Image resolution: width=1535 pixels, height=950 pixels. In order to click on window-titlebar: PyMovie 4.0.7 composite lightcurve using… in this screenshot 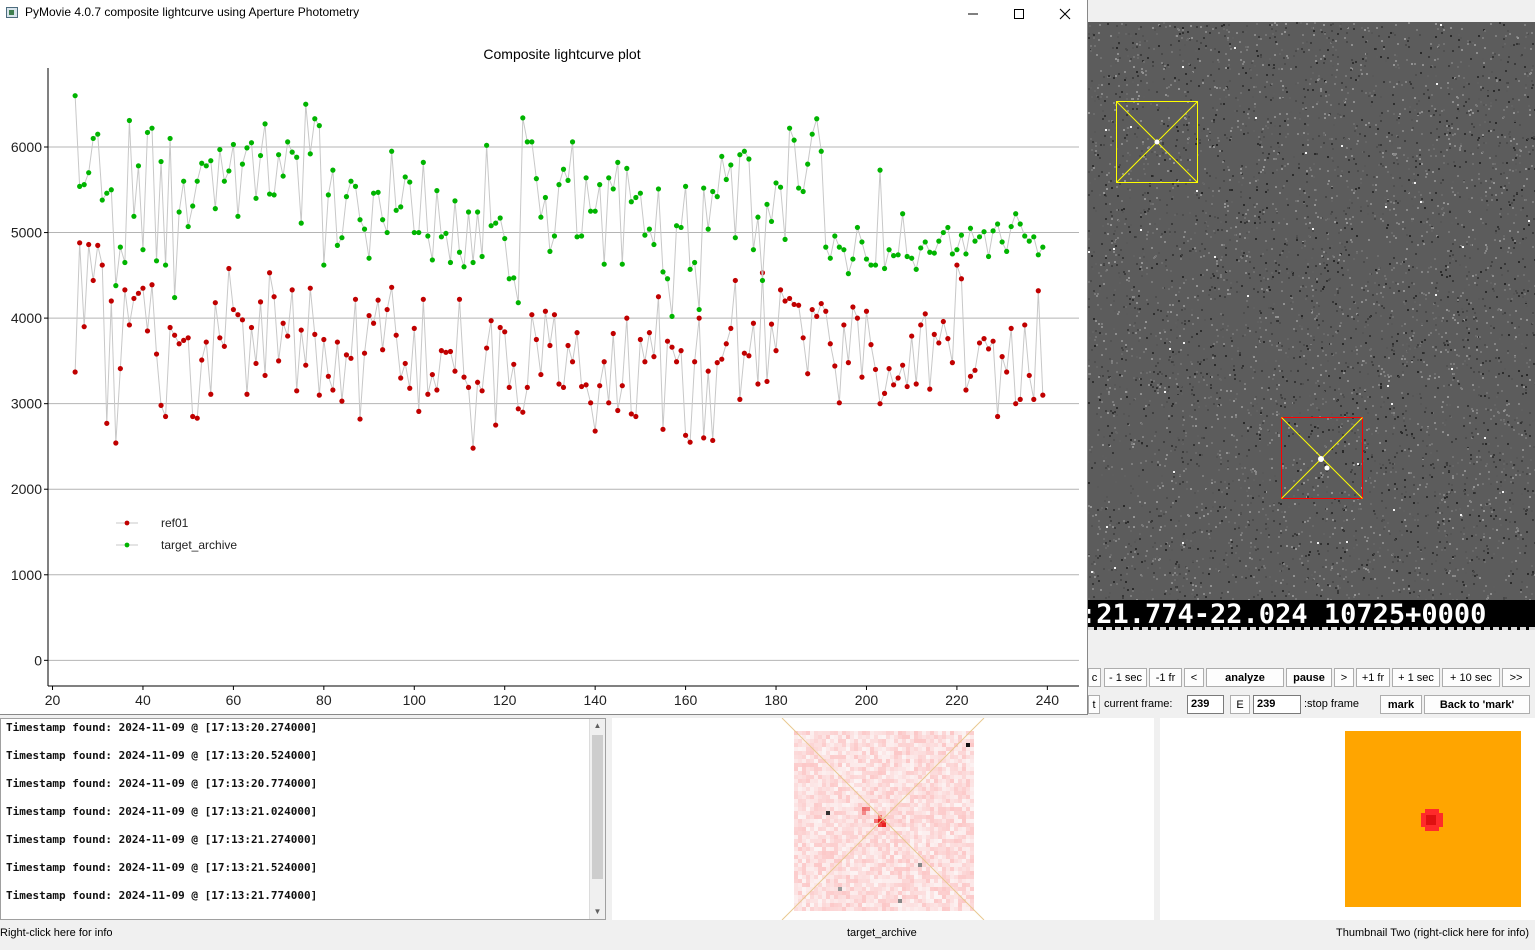, I will do `click(543, 13)`.